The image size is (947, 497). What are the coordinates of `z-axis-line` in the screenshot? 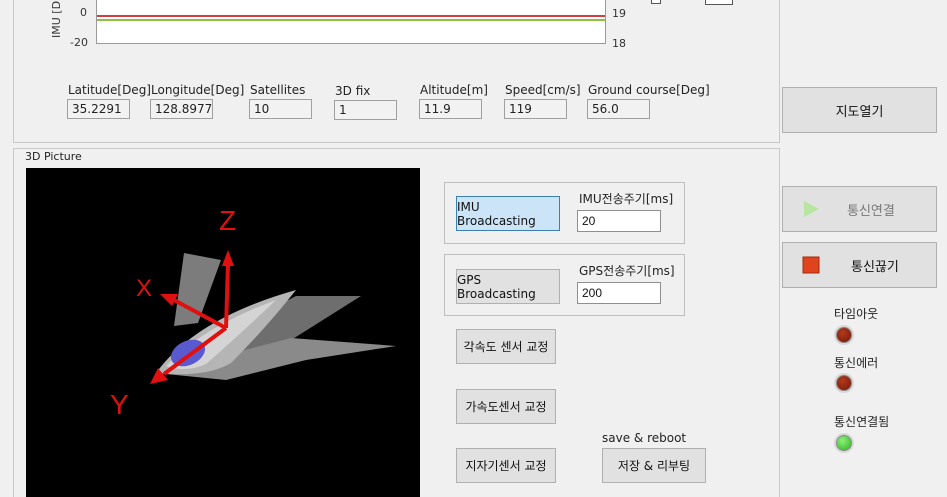 It's located at (227, 295).